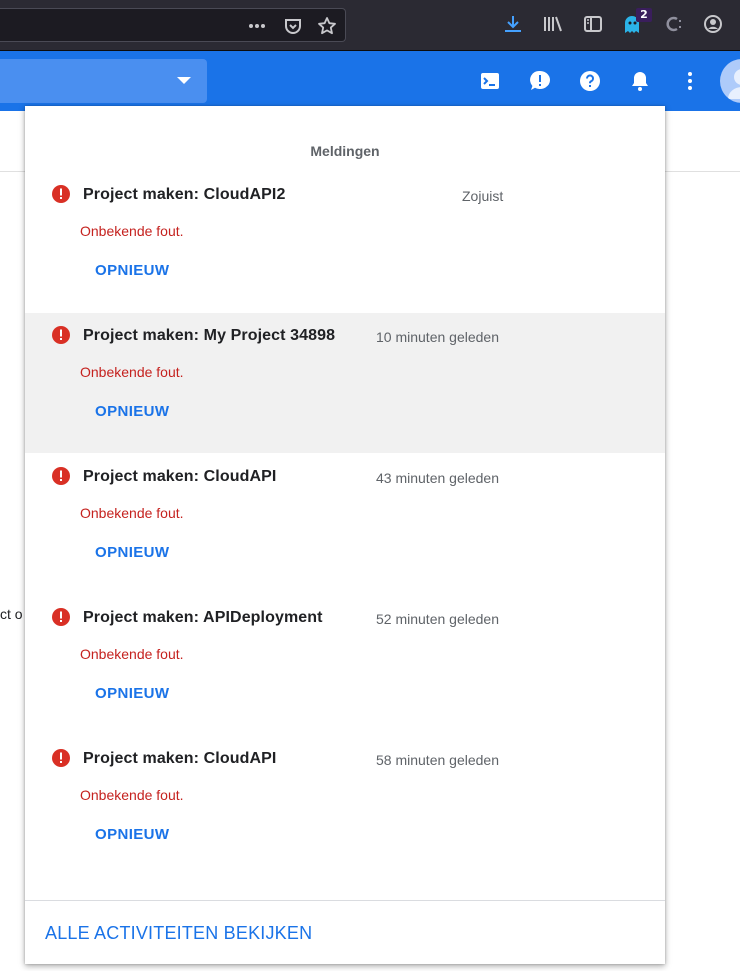 This screenshot has height=971, width=740. I want to click on avatar, so click(730, 81).